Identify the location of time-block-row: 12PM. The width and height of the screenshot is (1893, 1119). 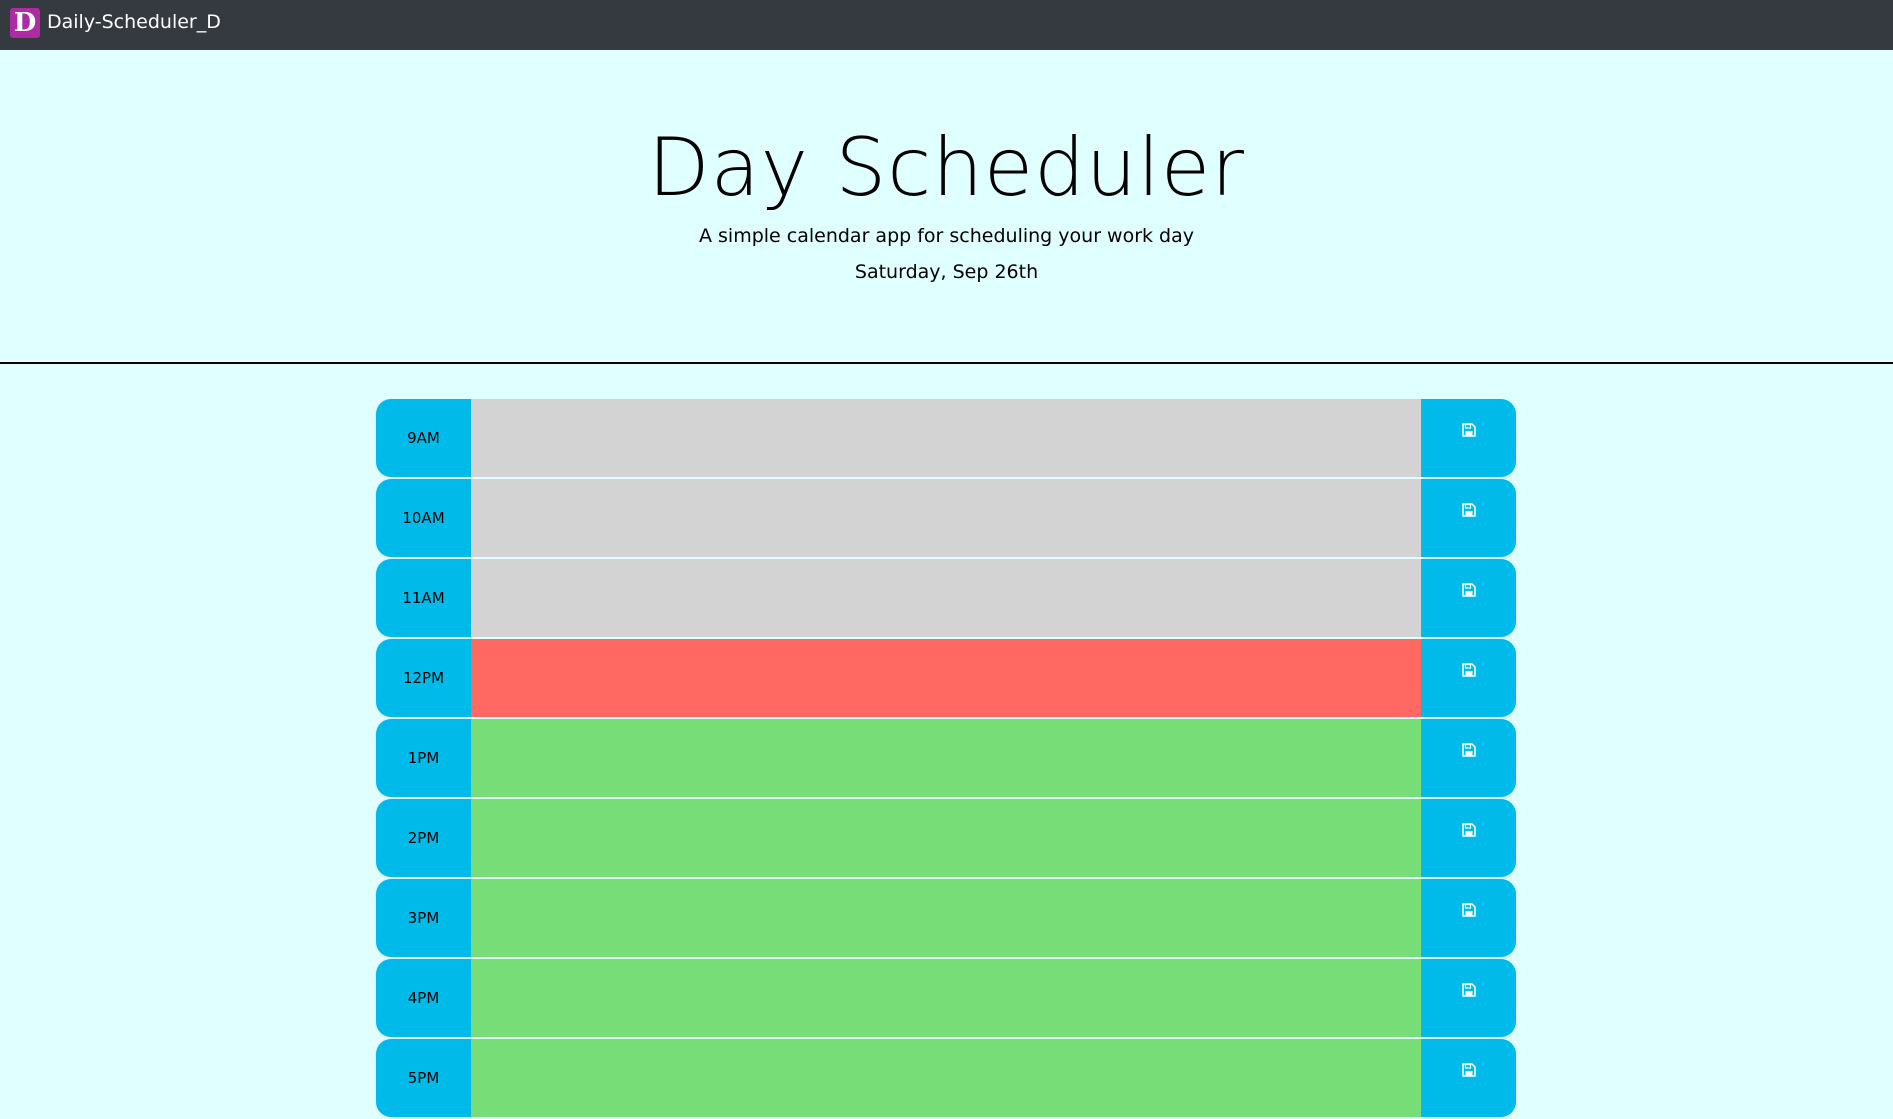
(946, 678).